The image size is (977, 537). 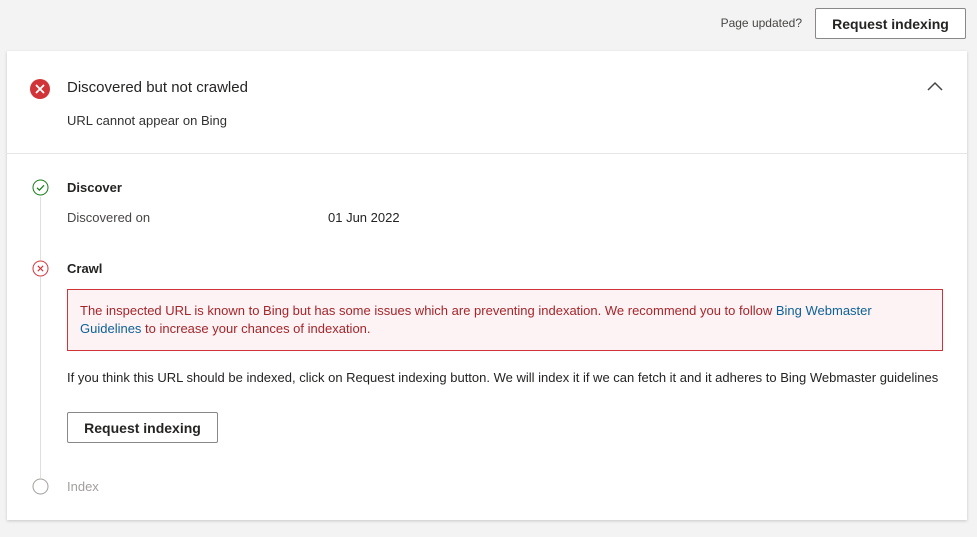 I want to click on error-text-after: to increase your chances of indexation., so click(x=256, y=328).